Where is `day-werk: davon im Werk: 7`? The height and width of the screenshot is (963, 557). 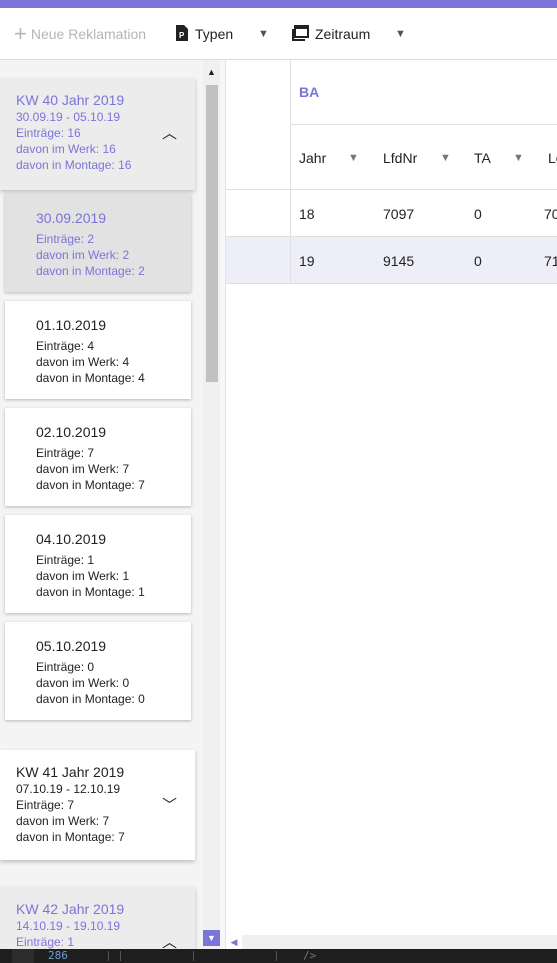
day-werk: davon im Werk: 7 is located at coordinates (83, 469).